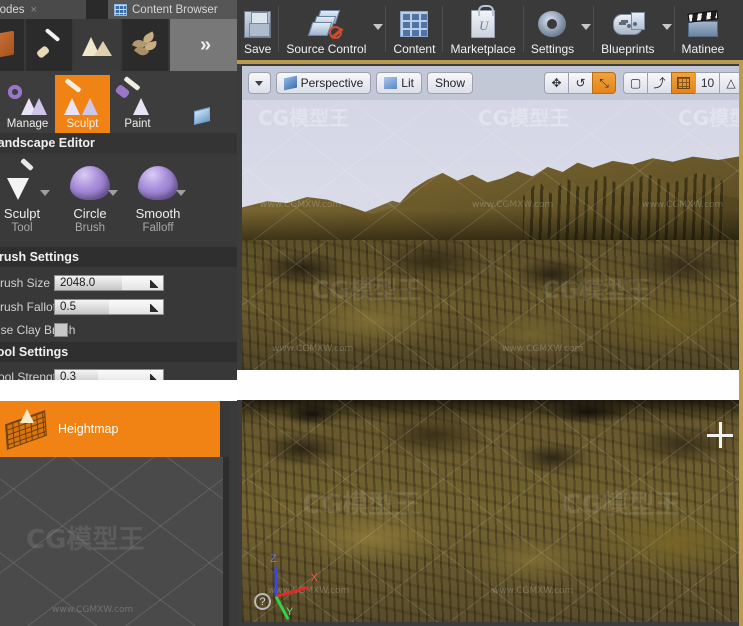 This screenshot has width=743, height=626. I want to click on selector-falloff-kind: Falloff, so click(158, 228).